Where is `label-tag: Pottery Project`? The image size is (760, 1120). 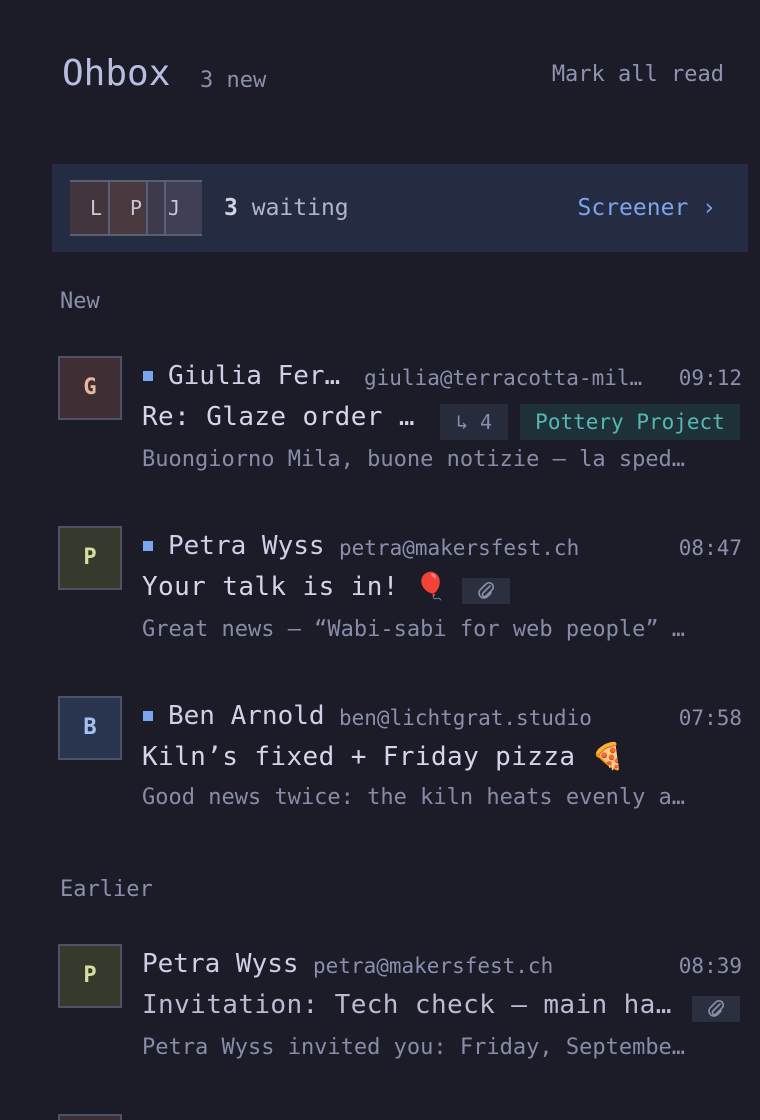 label-tag: Pottery Project is located at coordinates (630, 422).